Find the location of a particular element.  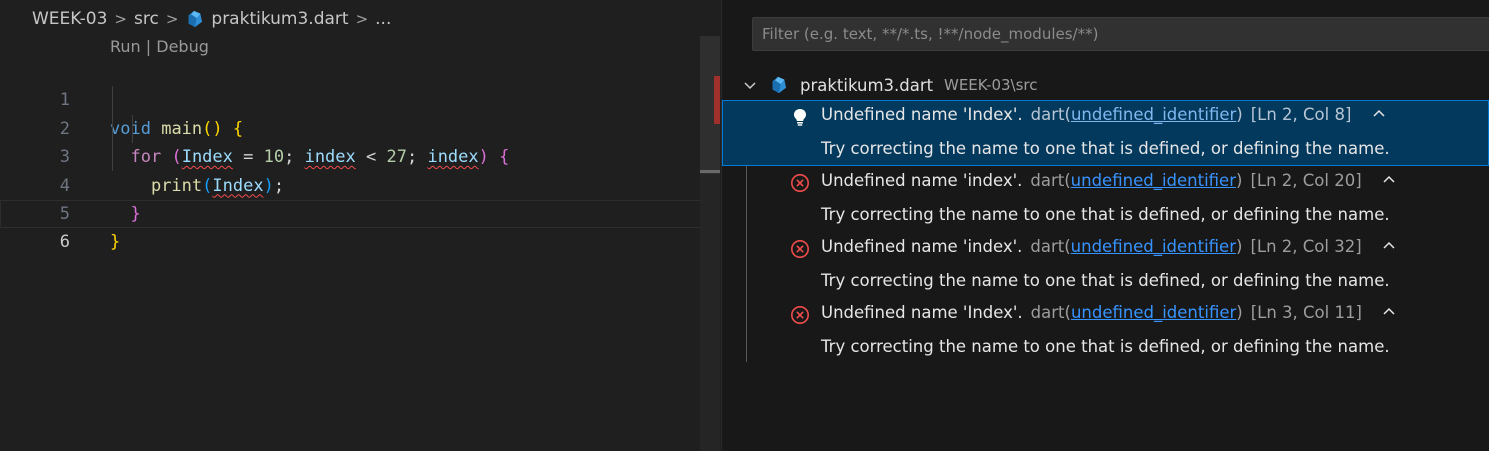

codelens-run-debug: Run | Debug is located at coordinates (159, 46).